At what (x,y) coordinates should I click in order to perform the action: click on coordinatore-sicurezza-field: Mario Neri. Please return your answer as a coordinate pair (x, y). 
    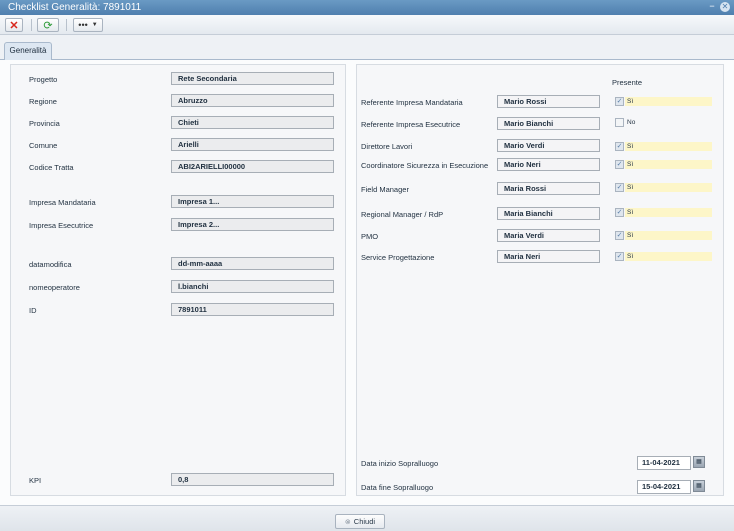
    Looking at the image, I should click on (548, 164).